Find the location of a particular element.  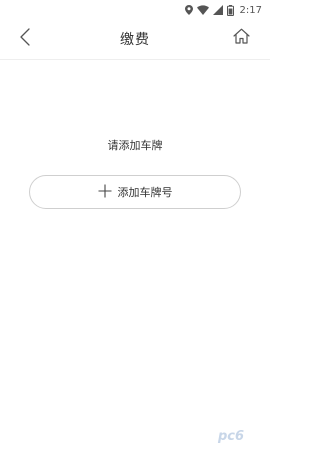

signal-icon is located at coordinates (217, 10).